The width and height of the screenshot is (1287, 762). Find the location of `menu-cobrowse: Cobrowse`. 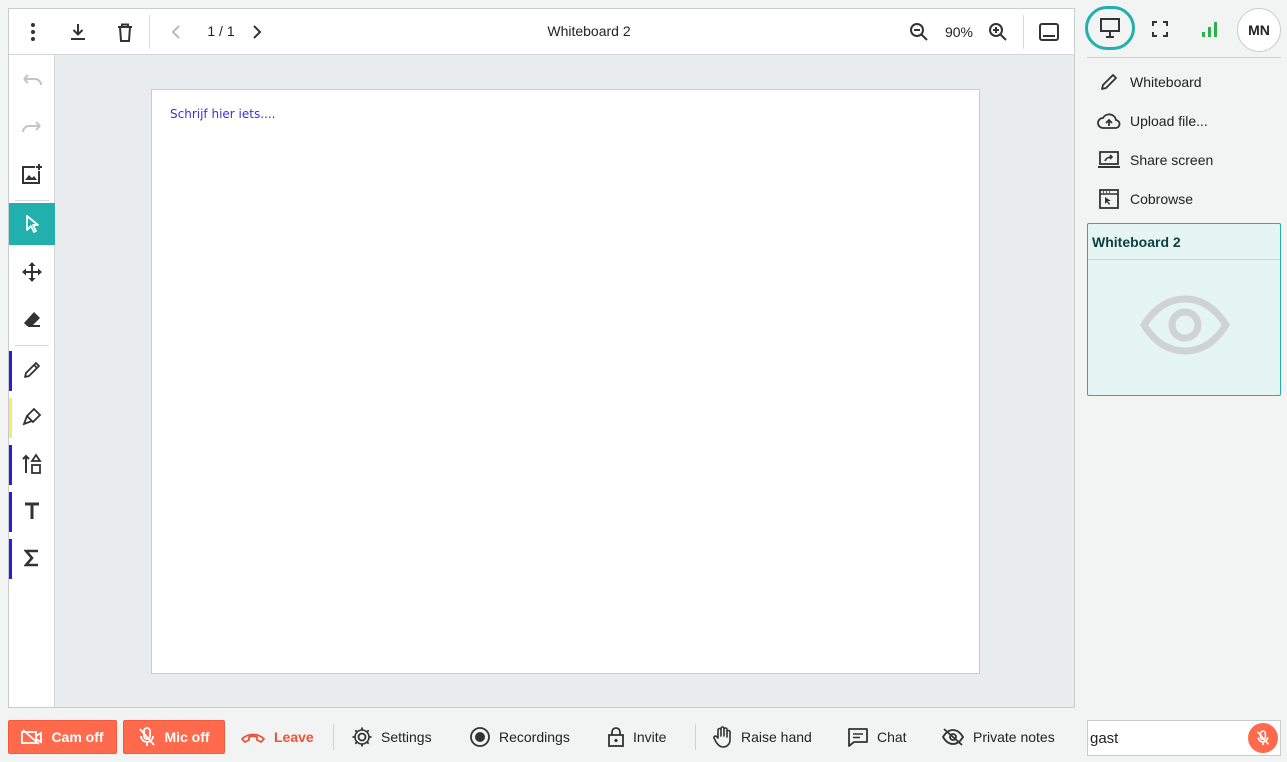

menu-cobrowse: Cobrowse is located at coordinates (1144, 199).